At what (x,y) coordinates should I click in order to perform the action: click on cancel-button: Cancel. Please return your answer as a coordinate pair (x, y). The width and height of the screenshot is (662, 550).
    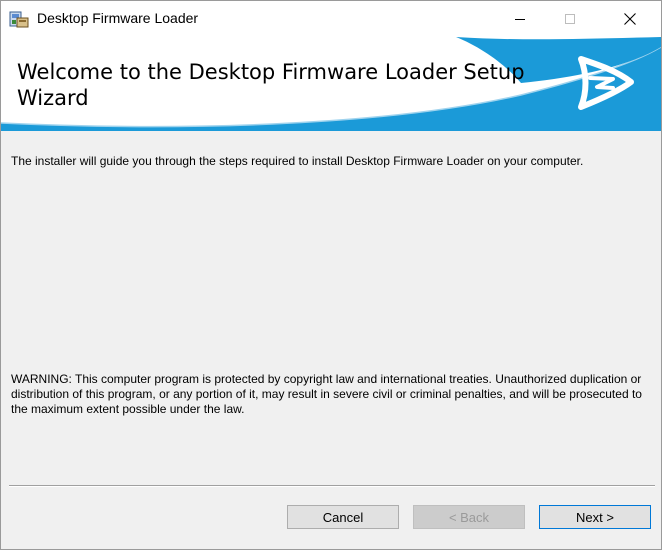
    Looking at the image, I should click on (343, 517).